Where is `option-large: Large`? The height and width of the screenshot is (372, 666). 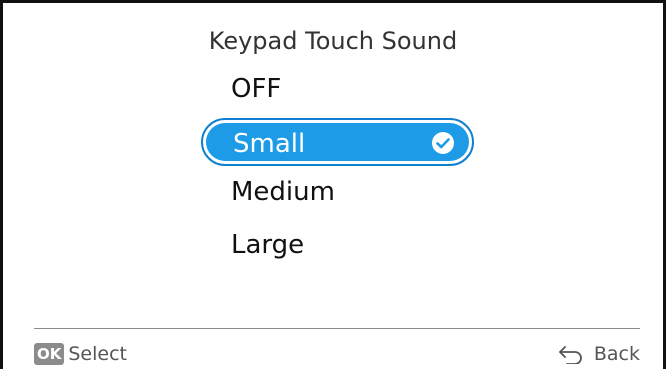
option-large: Large is located at coordinates (267, 245).